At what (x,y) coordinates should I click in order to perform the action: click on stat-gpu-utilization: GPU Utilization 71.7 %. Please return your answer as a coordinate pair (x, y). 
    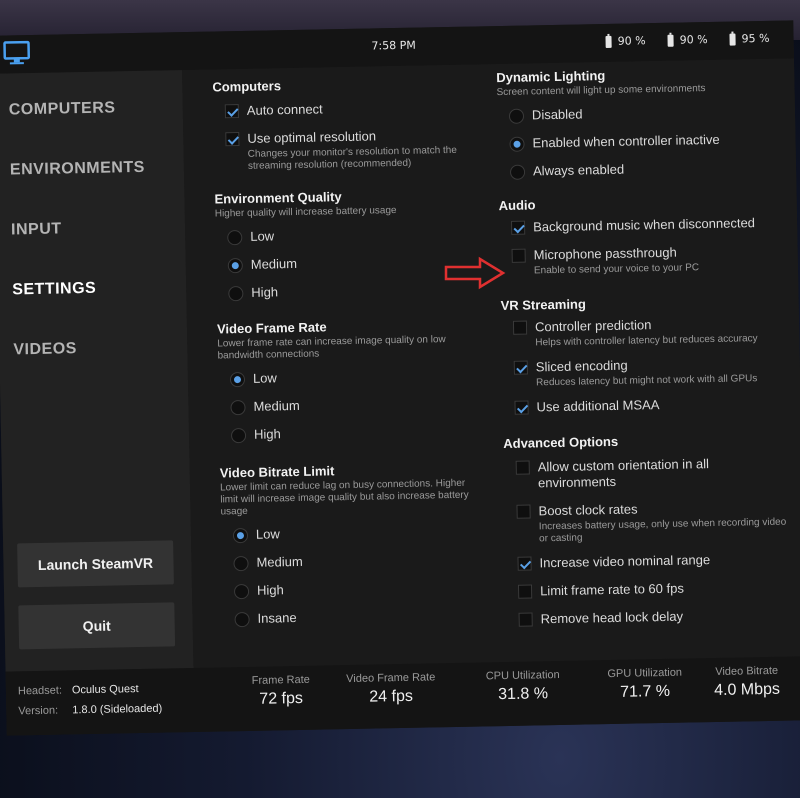
    Looking at the image, I should click on (645, 684).